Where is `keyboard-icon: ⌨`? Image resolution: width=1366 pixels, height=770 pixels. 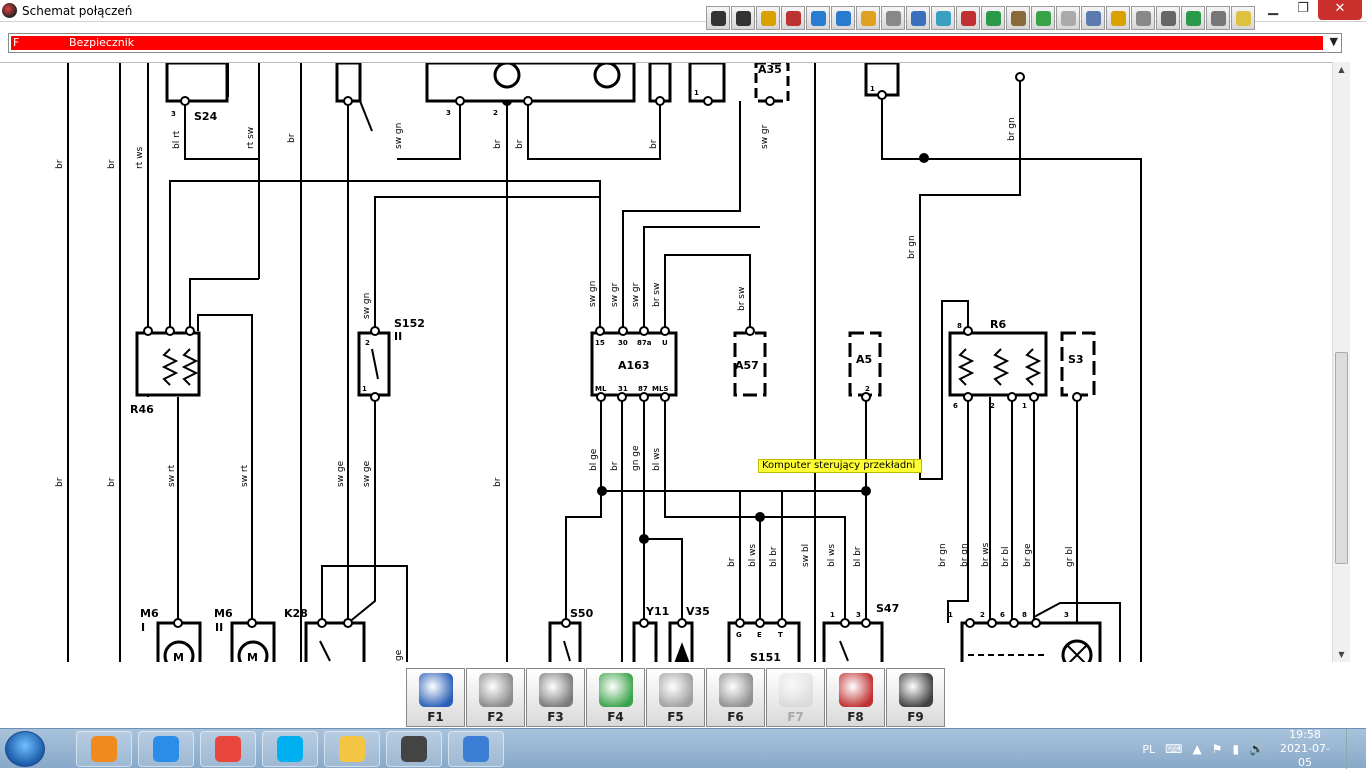
keyboard-icon: ⌨ is located at coordinates (1173, 749).